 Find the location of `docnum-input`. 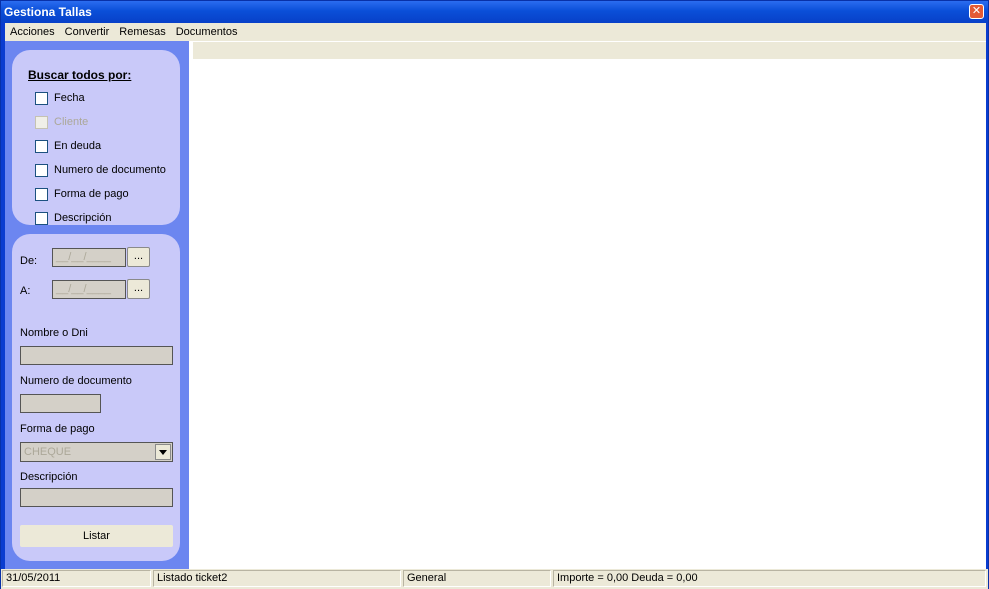

docnum-input is located at coordinates (60, 403).